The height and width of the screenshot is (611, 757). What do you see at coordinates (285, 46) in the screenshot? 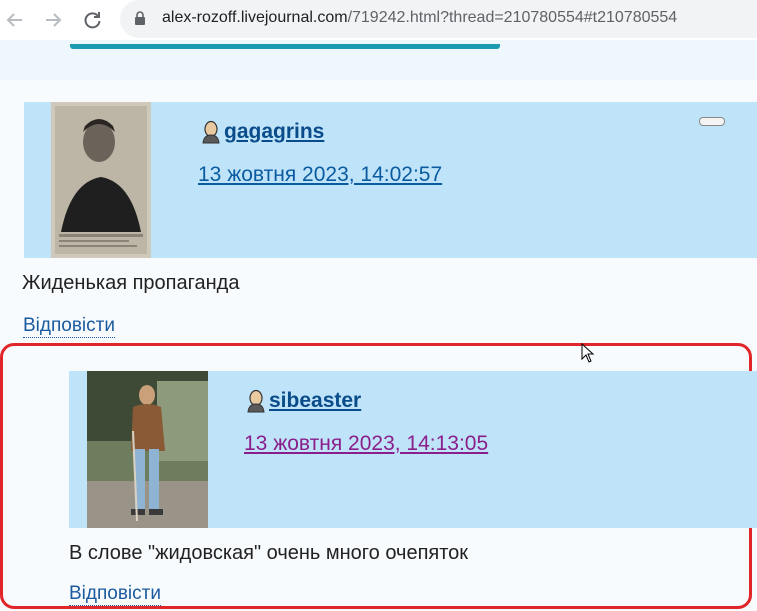
I see `teal-divider` at bounding box center [285, 46].